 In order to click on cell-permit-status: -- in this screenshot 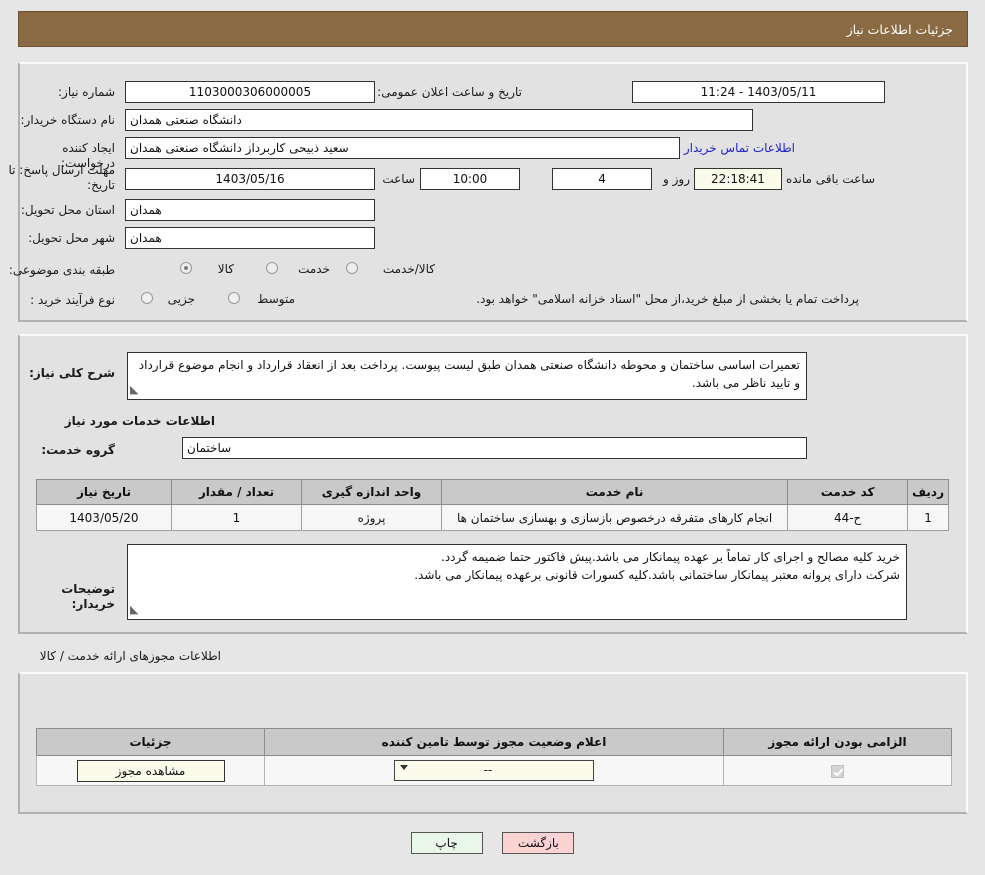, I will do `click(494, 770)`.